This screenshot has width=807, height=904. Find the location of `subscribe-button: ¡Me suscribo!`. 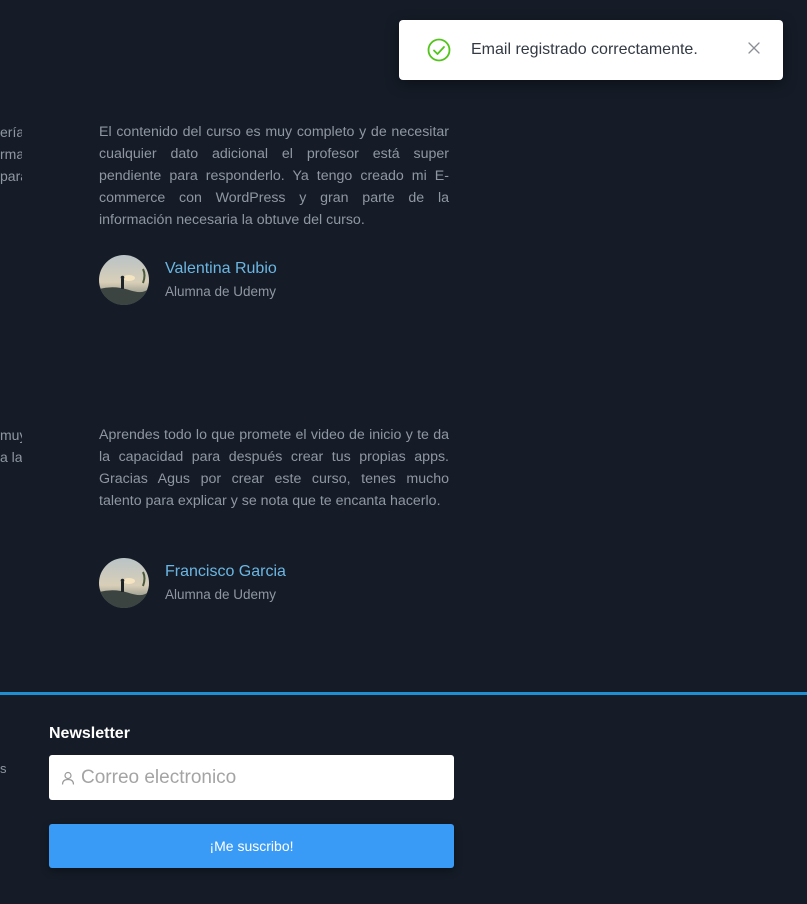

subscribe-button: ¡Me suscribo! is located at coordinates (251, 846).